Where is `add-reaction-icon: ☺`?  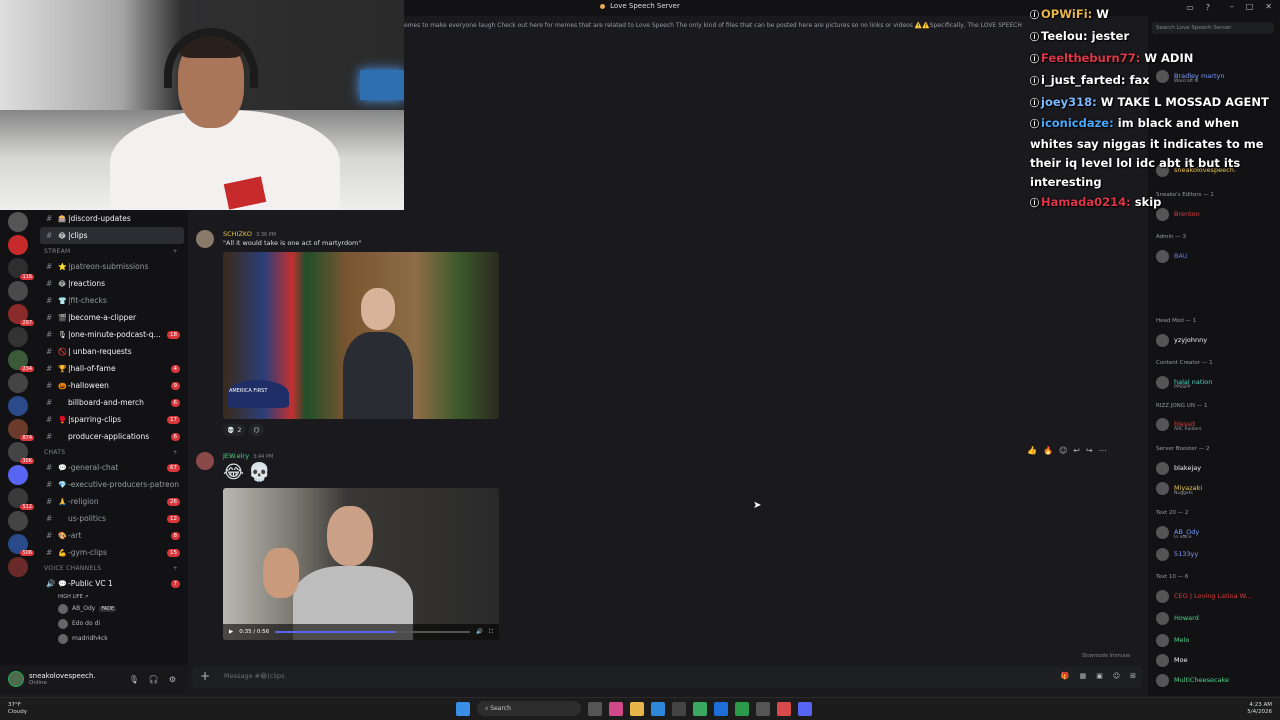
add-reaction-icon: ☺ is located at coordinates (1063, 450).